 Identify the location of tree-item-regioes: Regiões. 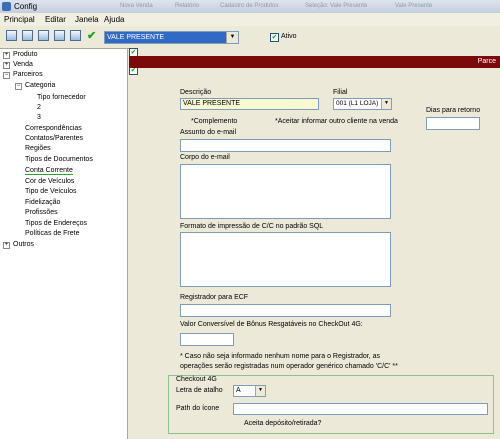
(38, 148).